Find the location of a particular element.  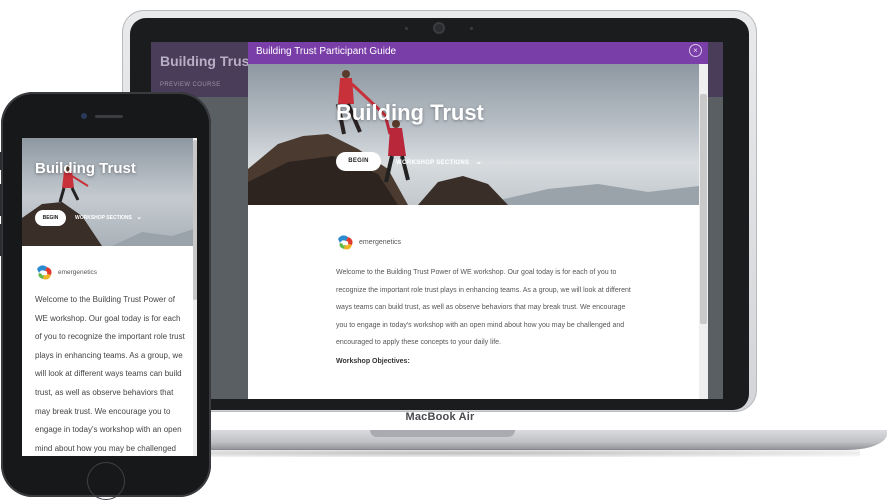

phone-scroll-thumb is located at coordinates (195, 220).